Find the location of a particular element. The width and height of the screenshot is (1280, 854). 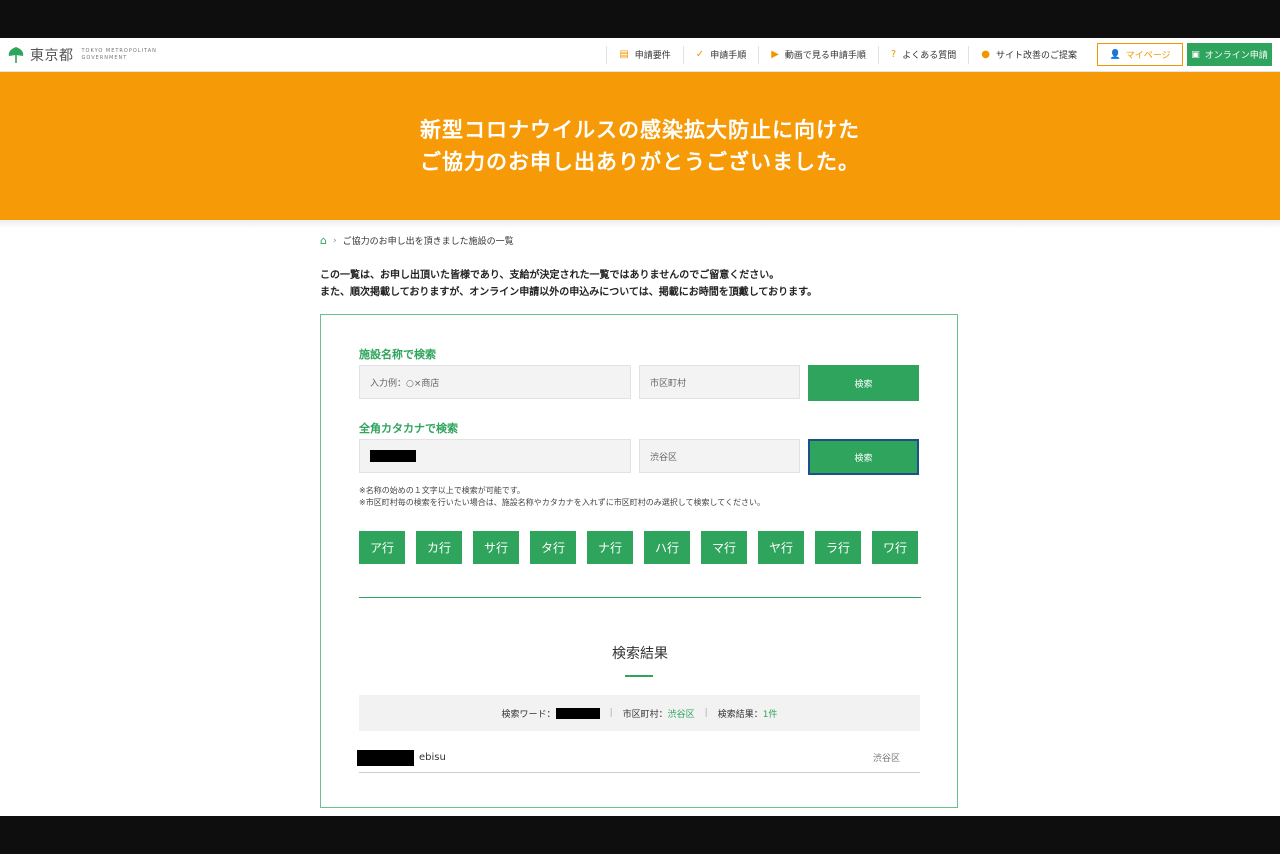

kana-row-buttons: ア行 カ行 サ行 タ行 ナ行 ハ行 マ行 ヤ行 ラ行 ワ行 is located at coordinates (644, 547).